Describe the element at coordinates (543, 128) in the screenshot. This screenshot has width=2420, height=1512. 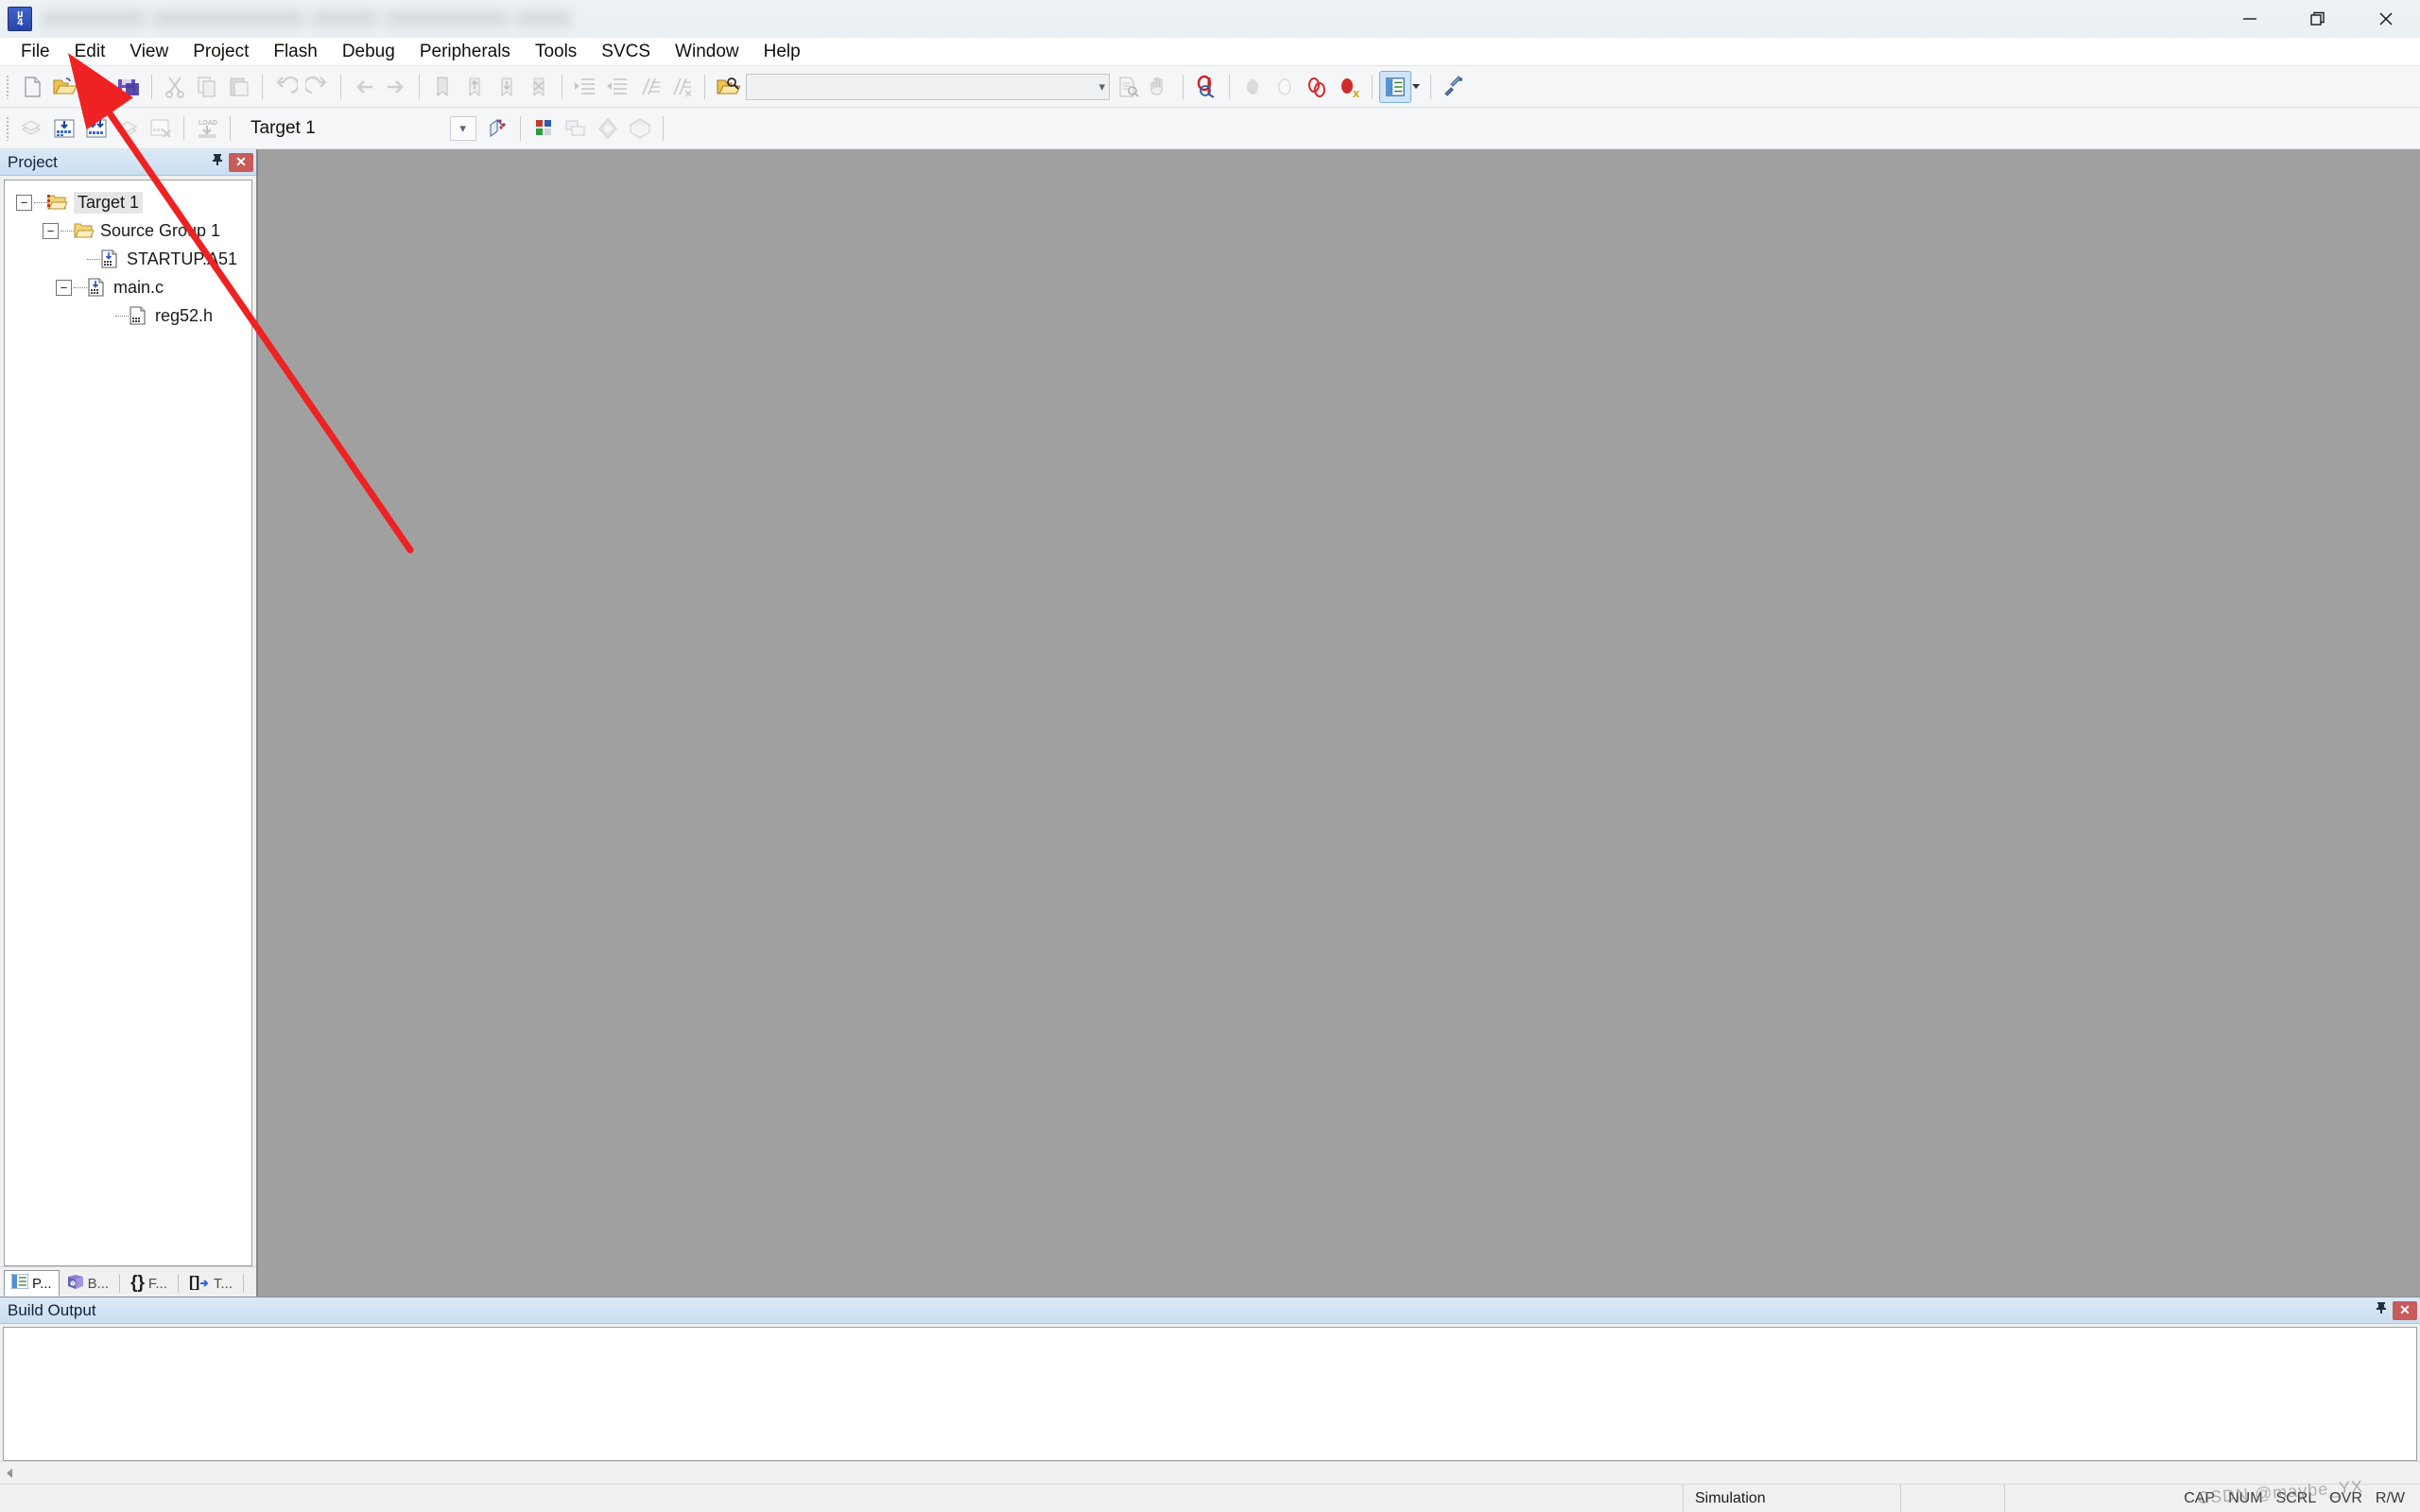
I see `manage-components-icon` at that location.